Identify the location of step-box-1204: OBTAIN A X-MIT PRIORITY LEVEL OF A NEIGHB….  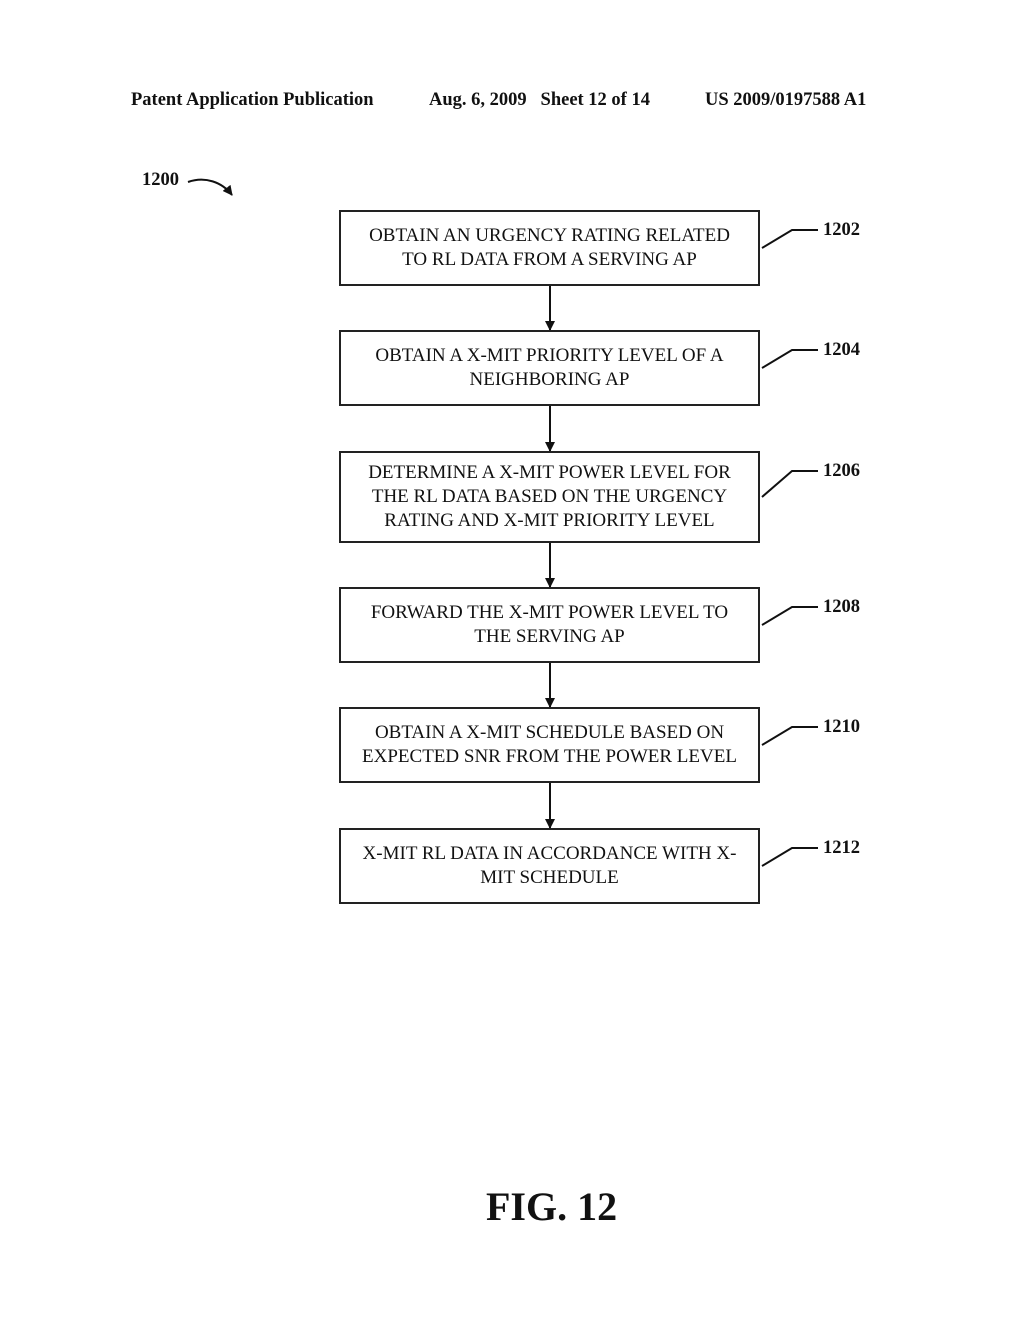
(549, 368).